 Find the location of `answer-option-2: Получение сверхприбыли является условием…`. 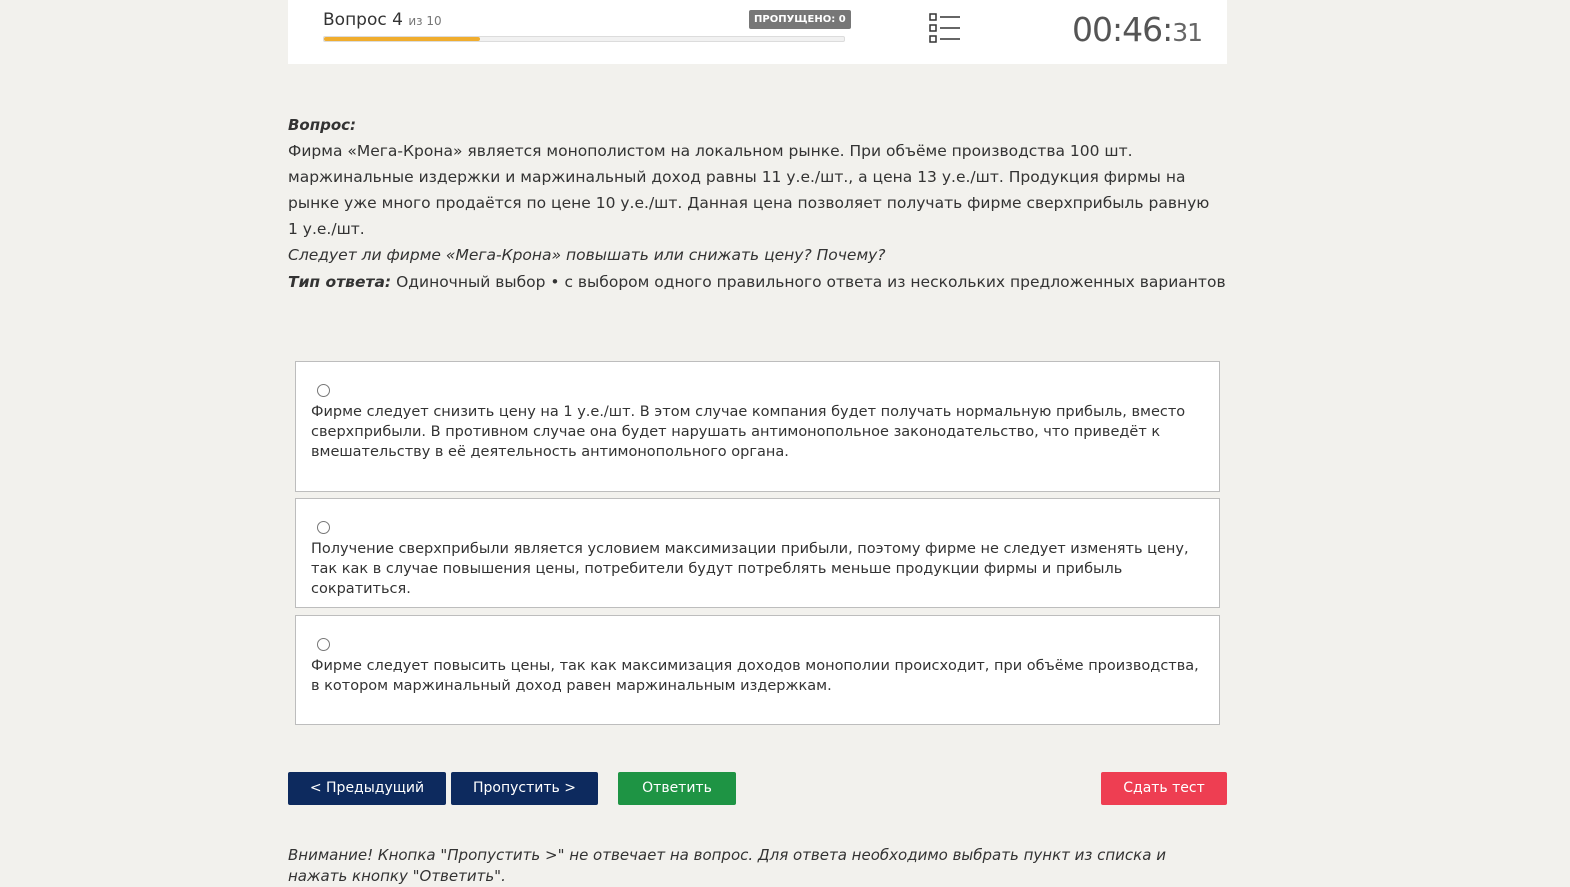

answer-option-2: Получение сверхприбыли является условием… is located at coordinates (757, 553).